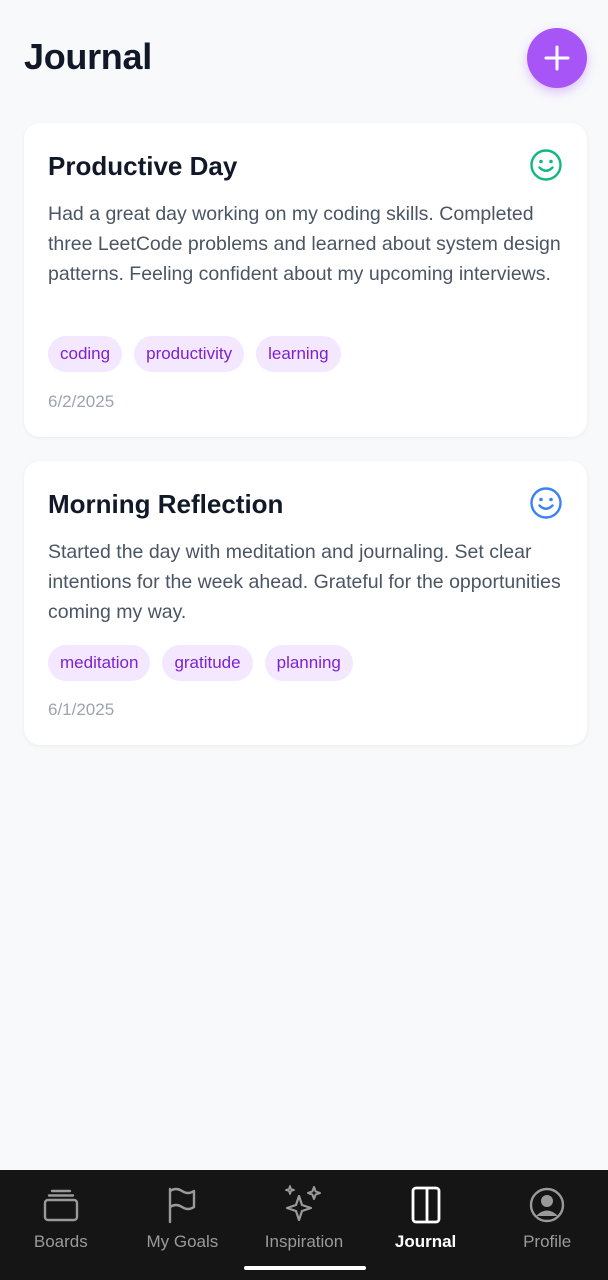 The width and height of the screenshot is (608, 1280). What do you see at coordinates (207, 663) in the screenshot?
I see `tag-chip: gratitude` at bounding box center [207, 663].